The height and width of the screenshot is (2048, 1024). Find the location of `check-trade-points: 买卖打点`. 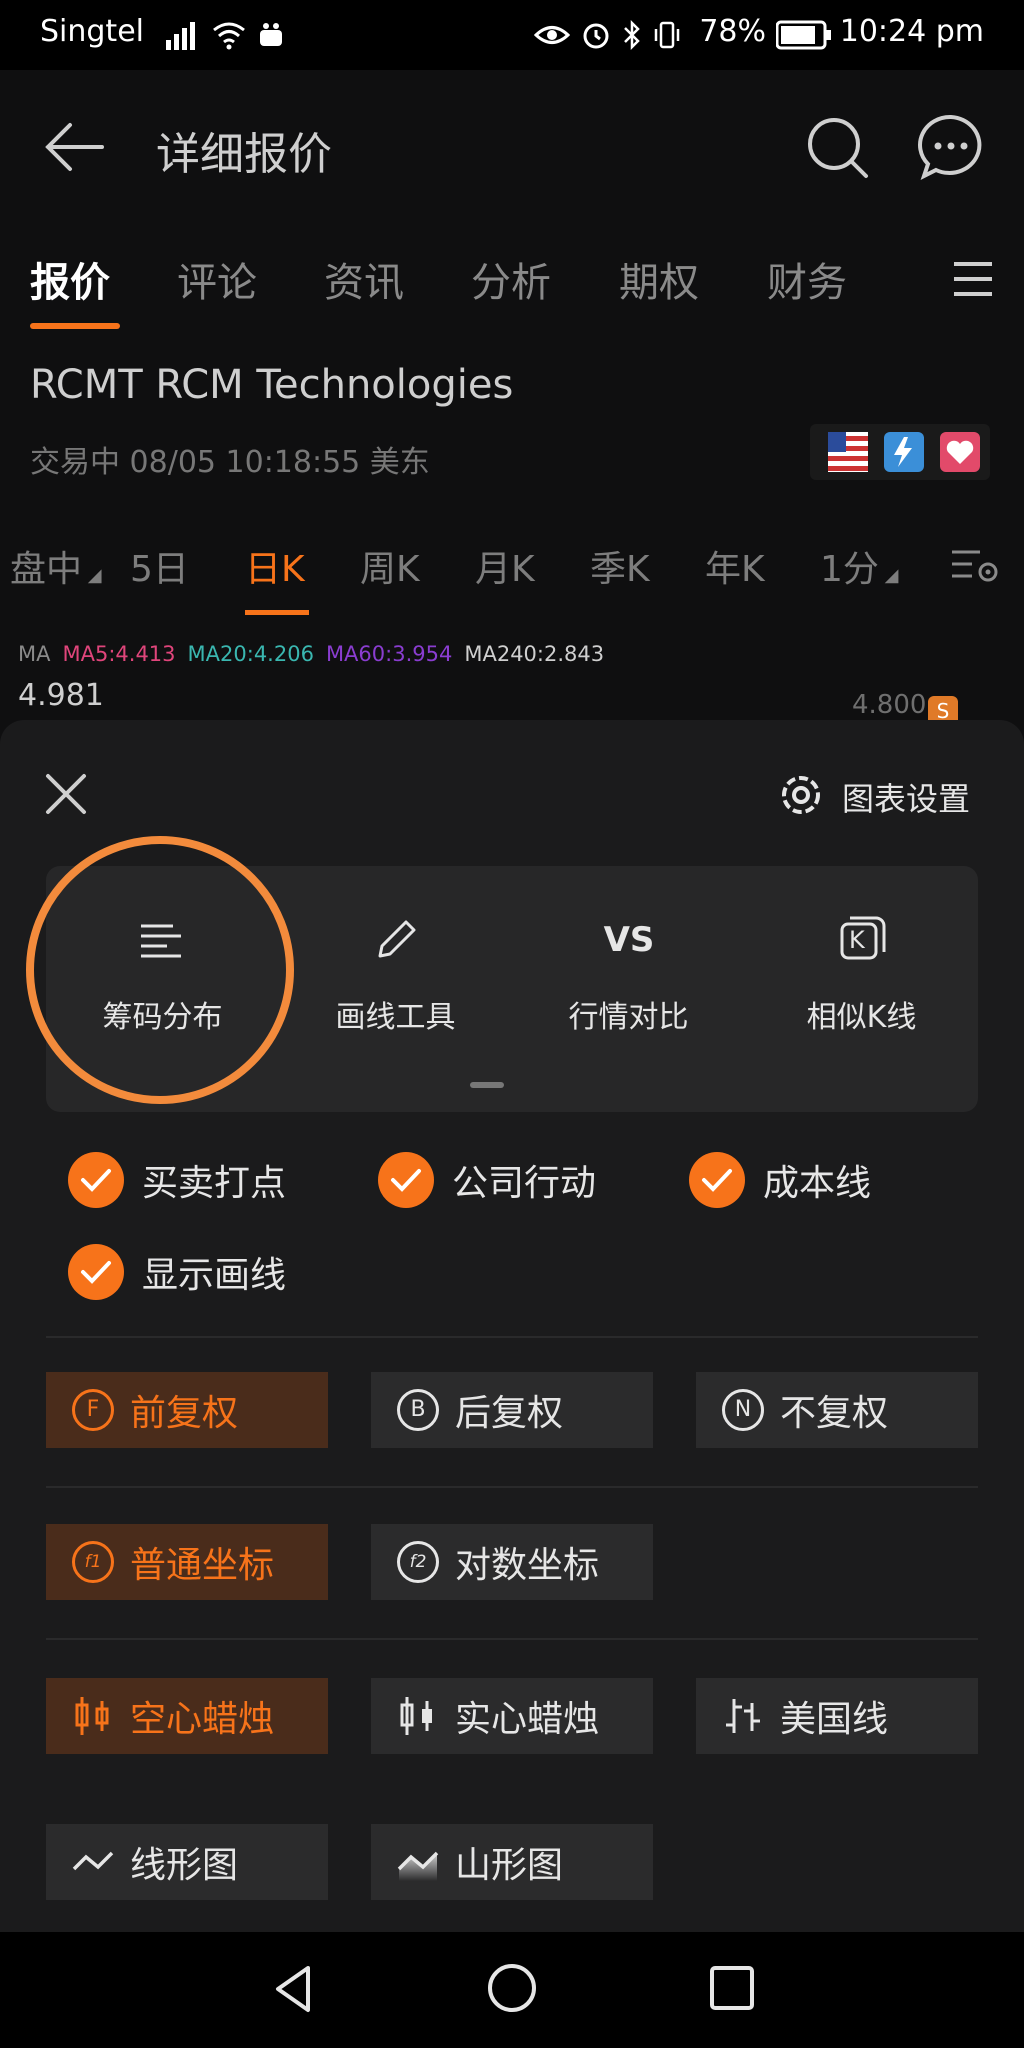

check-trade-points: 买卖打点 is located at coordinates (177, 1180).